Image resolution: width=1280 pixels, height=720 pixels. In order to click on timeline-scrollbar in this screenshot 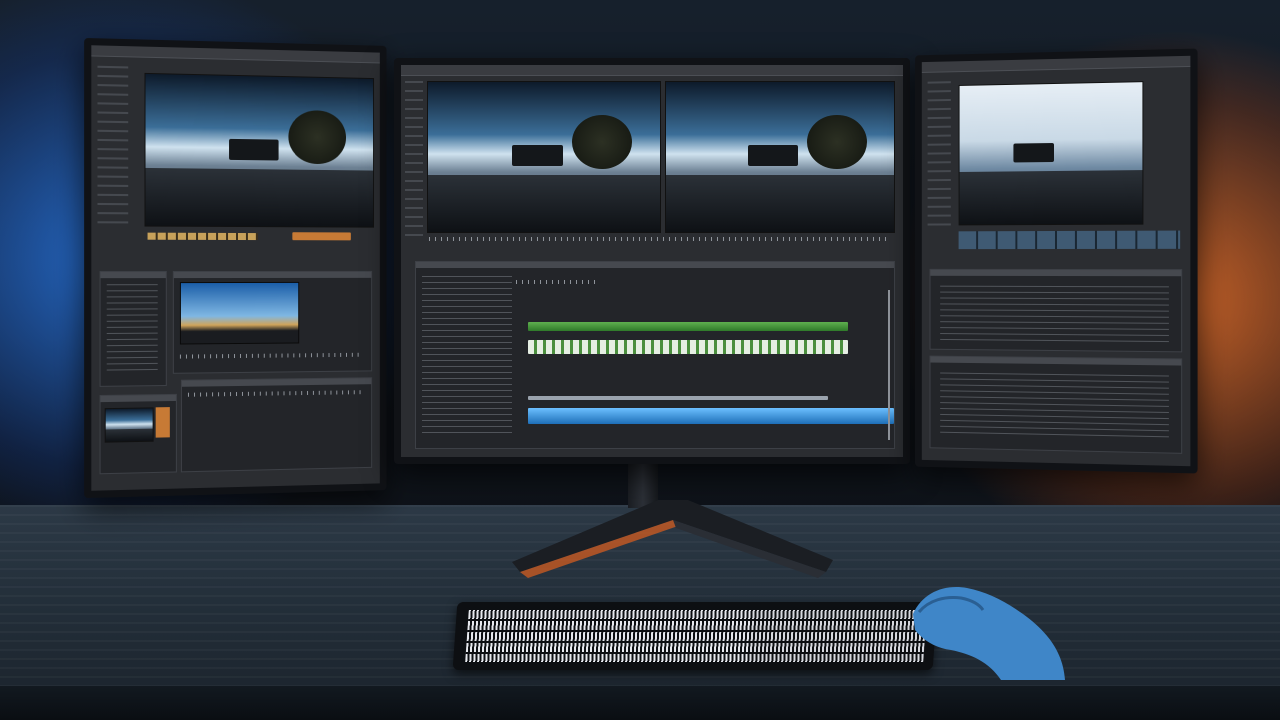, I will do `click(889, 365)`.